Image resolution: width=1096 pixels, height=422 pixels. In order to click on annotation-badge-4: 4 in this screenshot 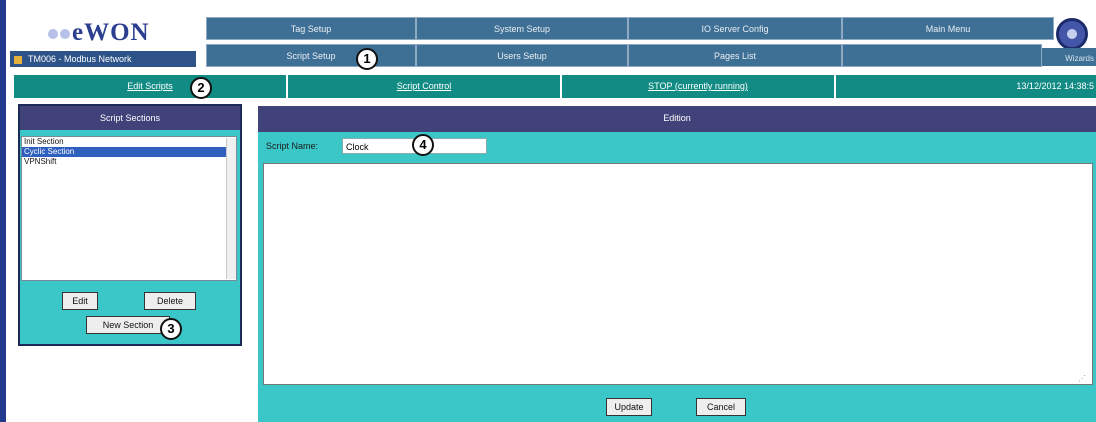, I will do `click(423, 145)`.